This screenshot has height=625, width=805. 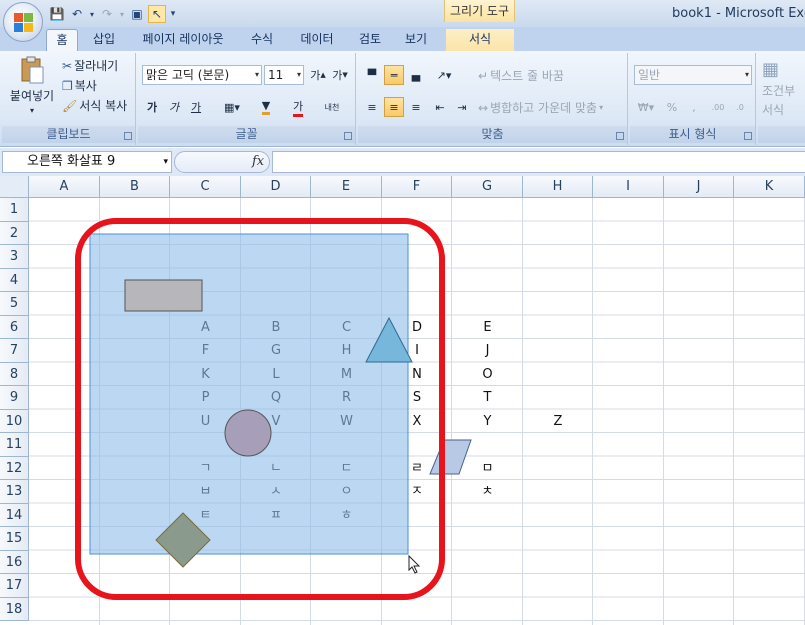 I want to click on fill-color-button: ▼, so click(x=266, y=107).